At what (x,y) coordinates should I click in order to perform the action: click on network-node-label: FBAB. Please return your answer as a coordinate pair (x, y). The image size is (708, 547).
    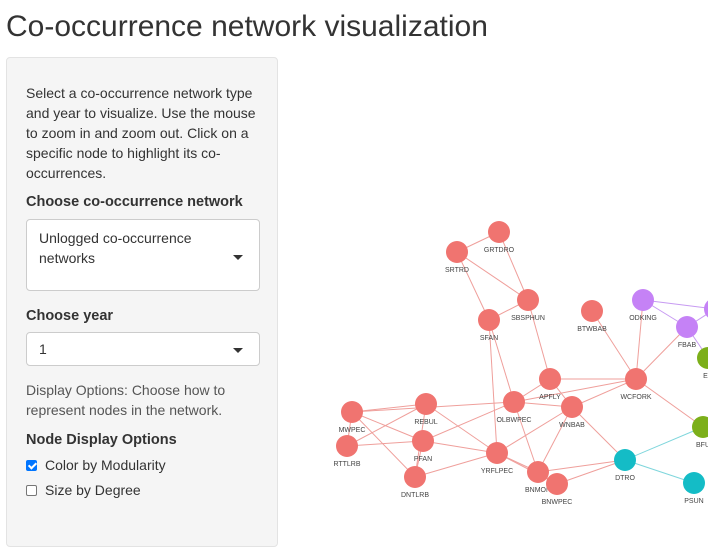
    Looking at the image, I should click on (687, 345).